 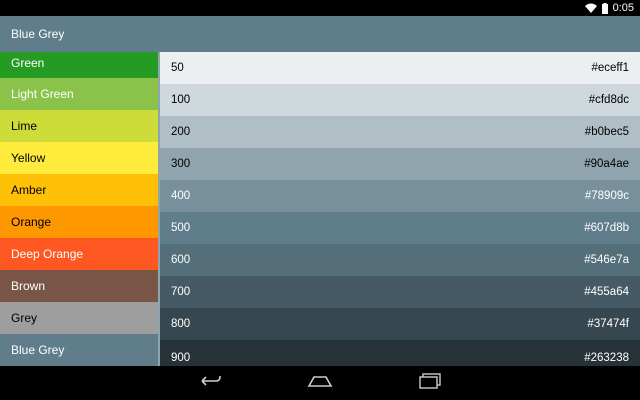 I want to click on app-bar: Blue Grey, so click(x=320, y=34).